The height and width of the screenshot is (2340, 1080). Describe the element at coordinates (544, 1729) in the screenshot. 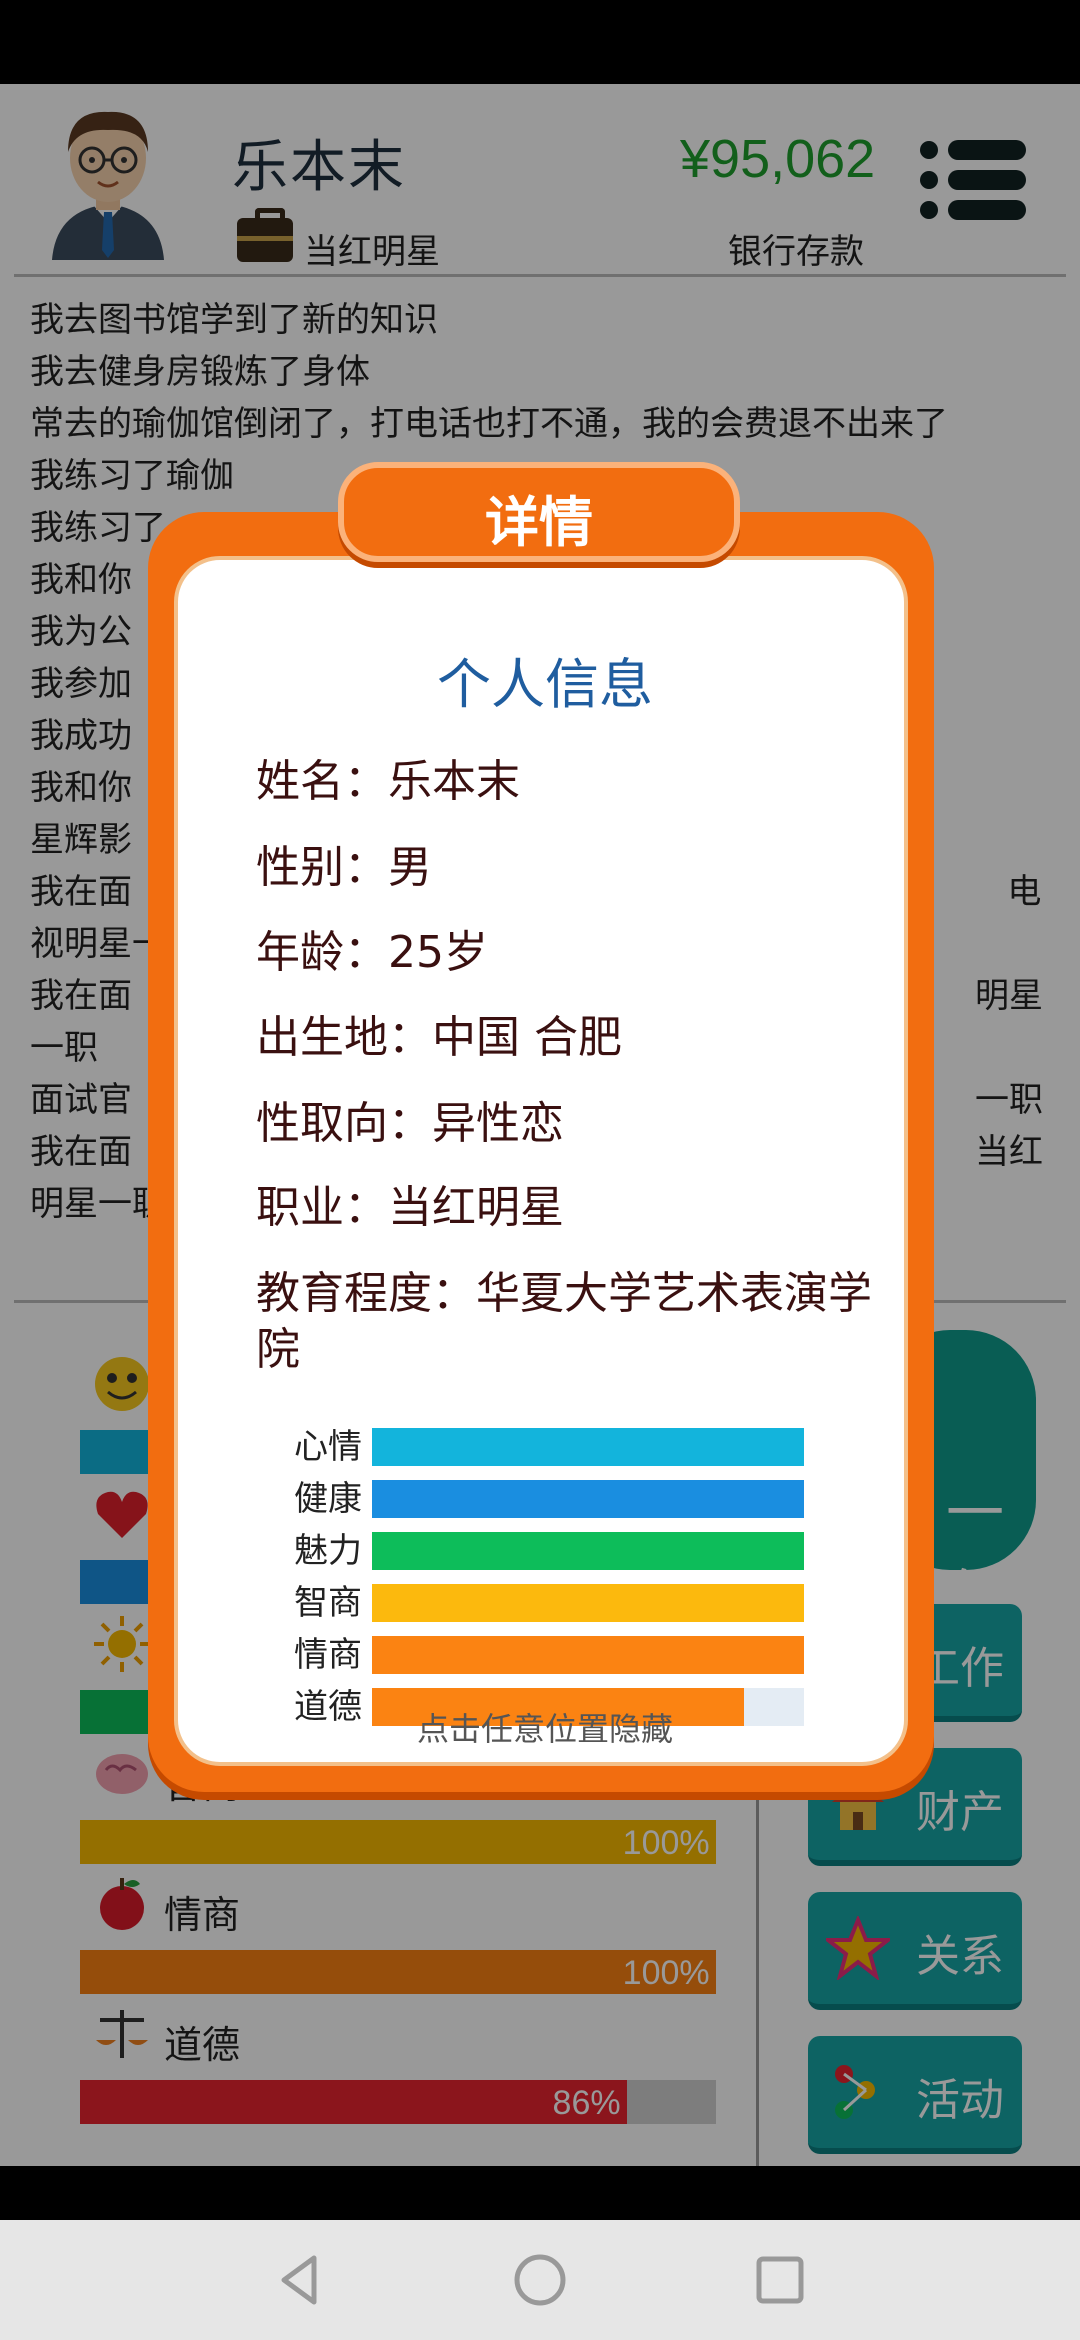

I see `dismiss-hint: 点击任意位置隐藏` at that location.